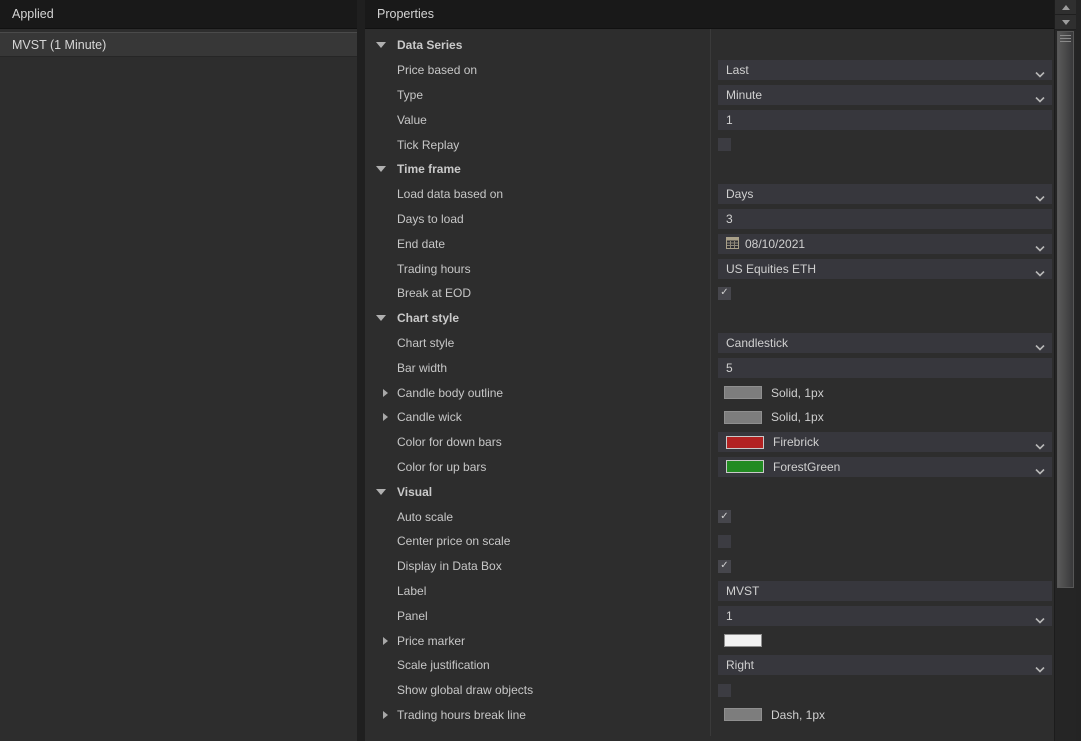  Describe the element at coordinates (885, 417) in the screenshot. I see `property-value-cell: Solid, 1px` at that location.